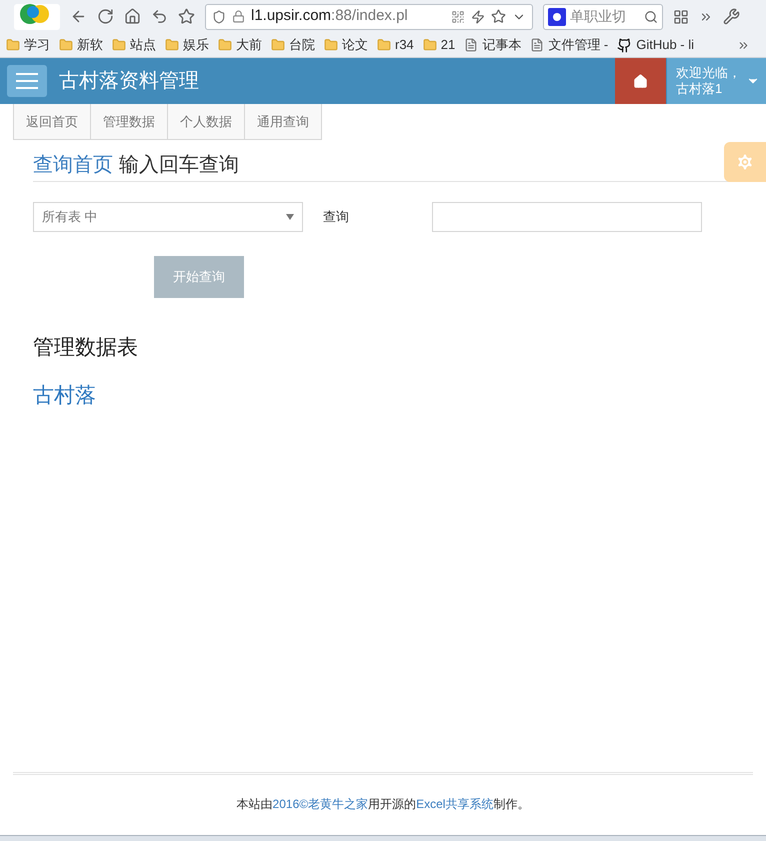  Describe the element at coordinates (168, 217) in the screenshot. I see `table-select: 所有表 中` at that location.